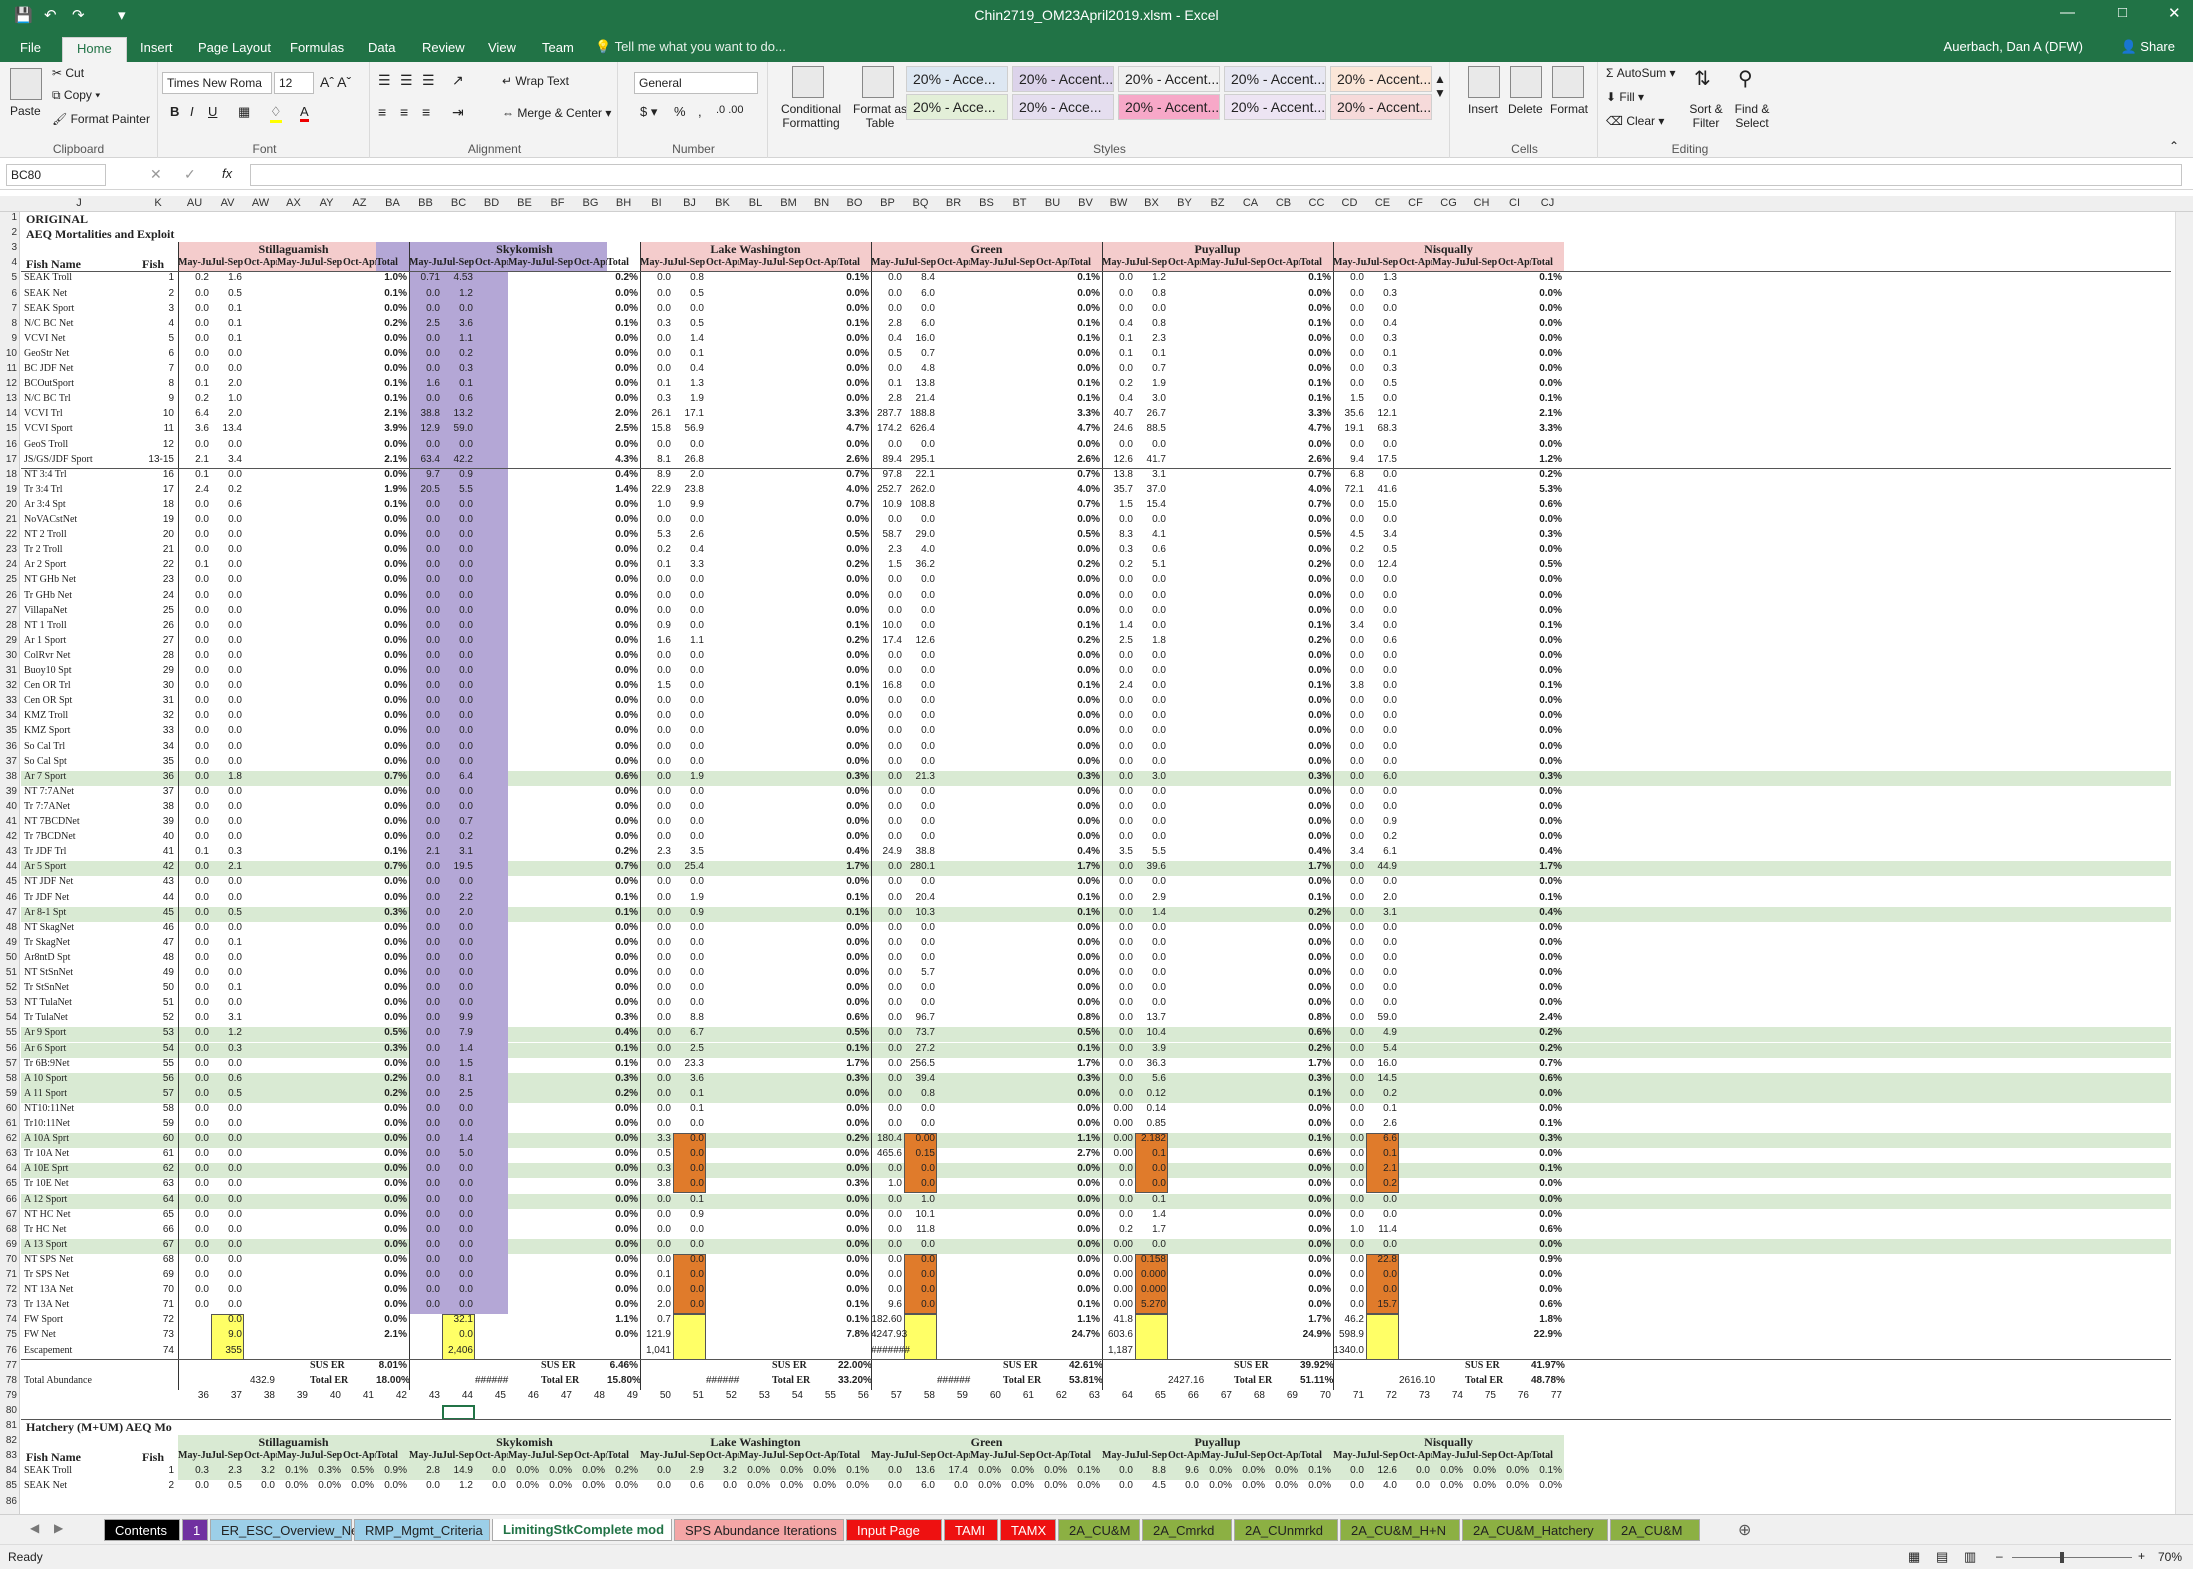  I want to click on column-header-cd: CD, so click(1349, 203).